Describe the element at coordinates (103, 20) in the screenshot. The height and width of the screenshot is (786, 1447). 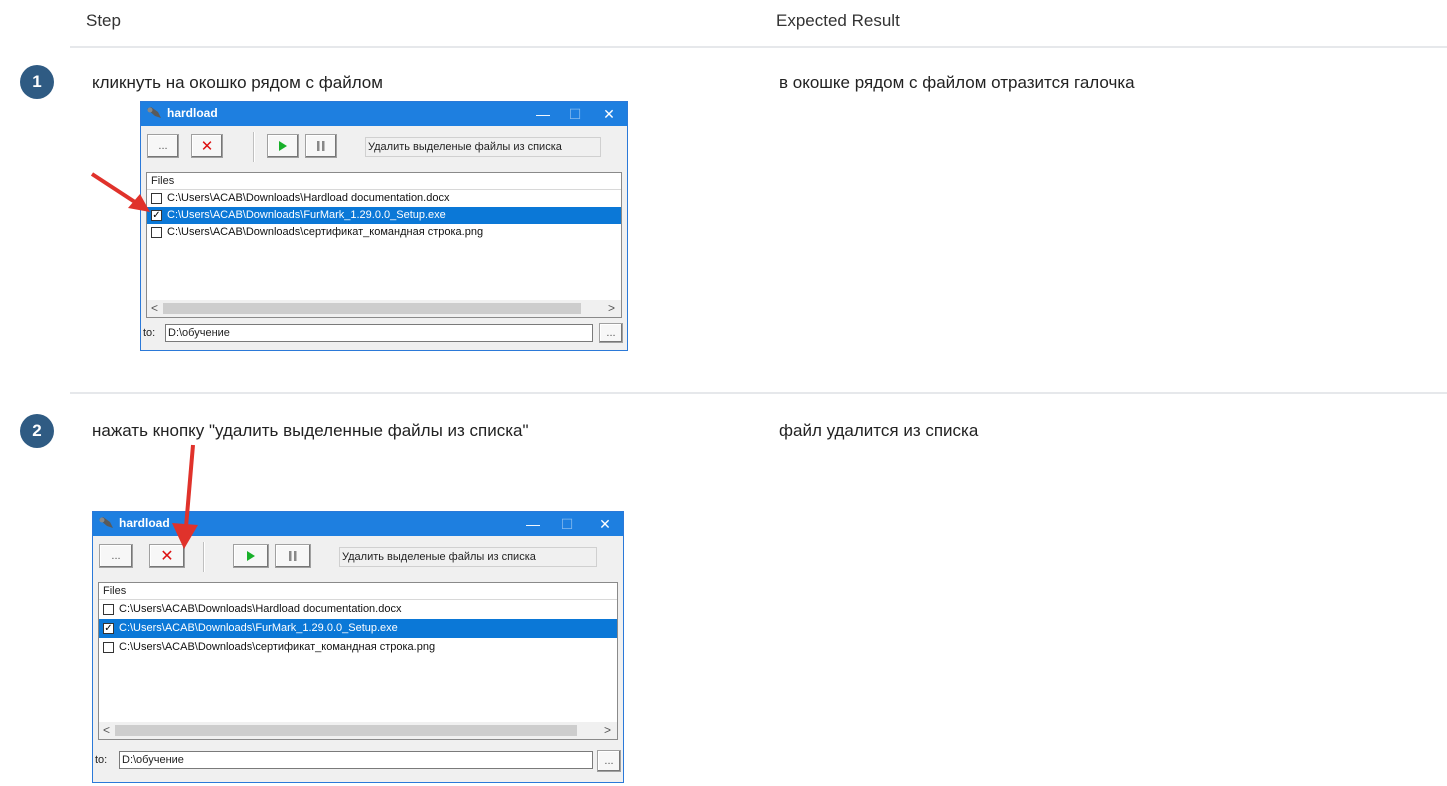
I see `step-column-header: Step` at that location.